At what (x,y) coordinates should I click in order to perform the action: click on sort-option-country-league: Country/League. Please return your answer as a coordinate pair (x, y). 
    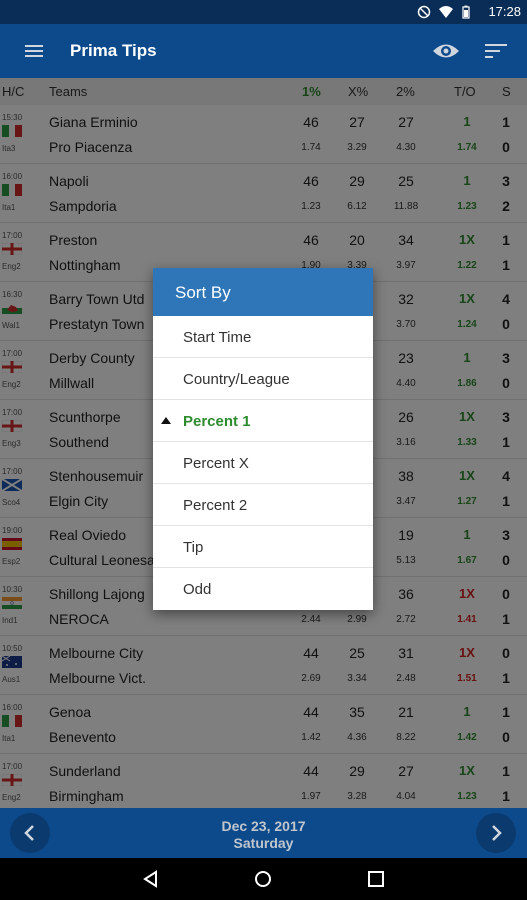
    Looking at the image, I should click on (263, 379).